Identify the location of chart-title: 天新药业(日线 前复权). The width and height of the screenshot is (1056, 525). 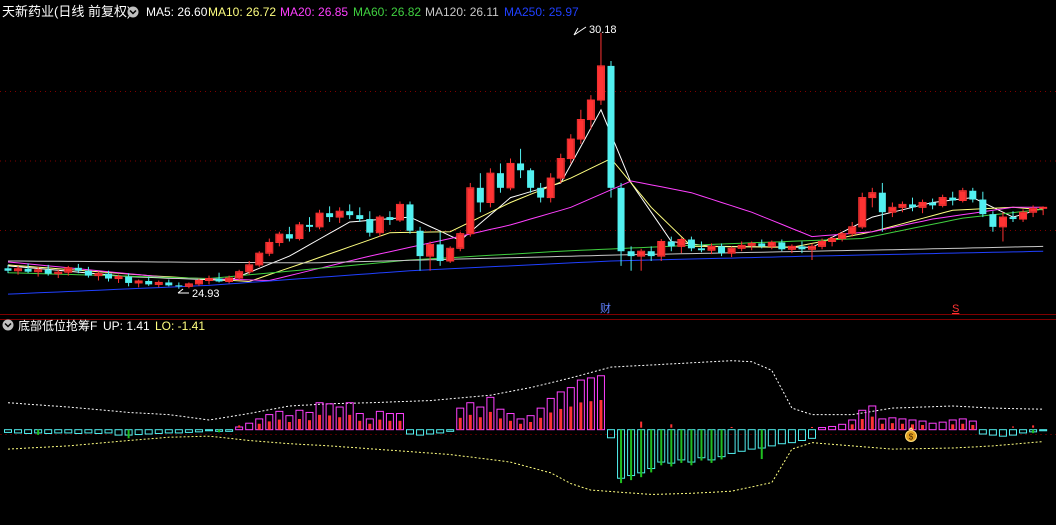
(66, 11).